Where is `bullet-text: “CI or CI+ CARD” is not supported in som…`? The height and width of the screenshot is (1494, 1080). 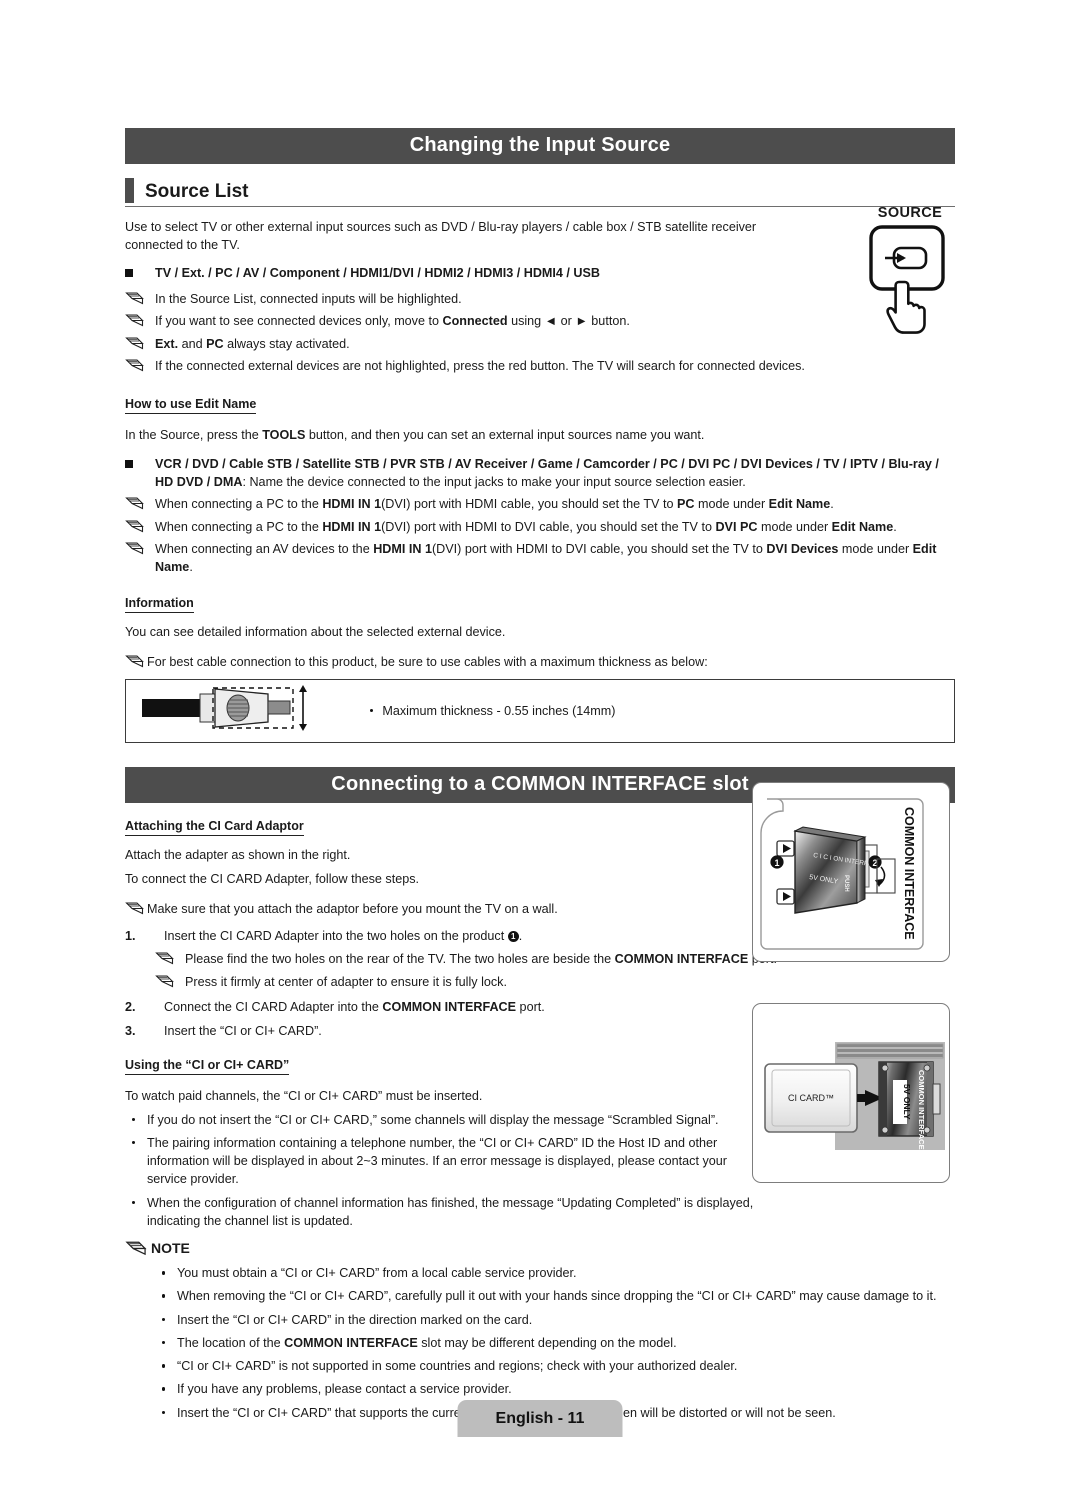
bullet-text: “CI or CI+ CARD” is not supported in som… is located at coordinates (457, 1366).